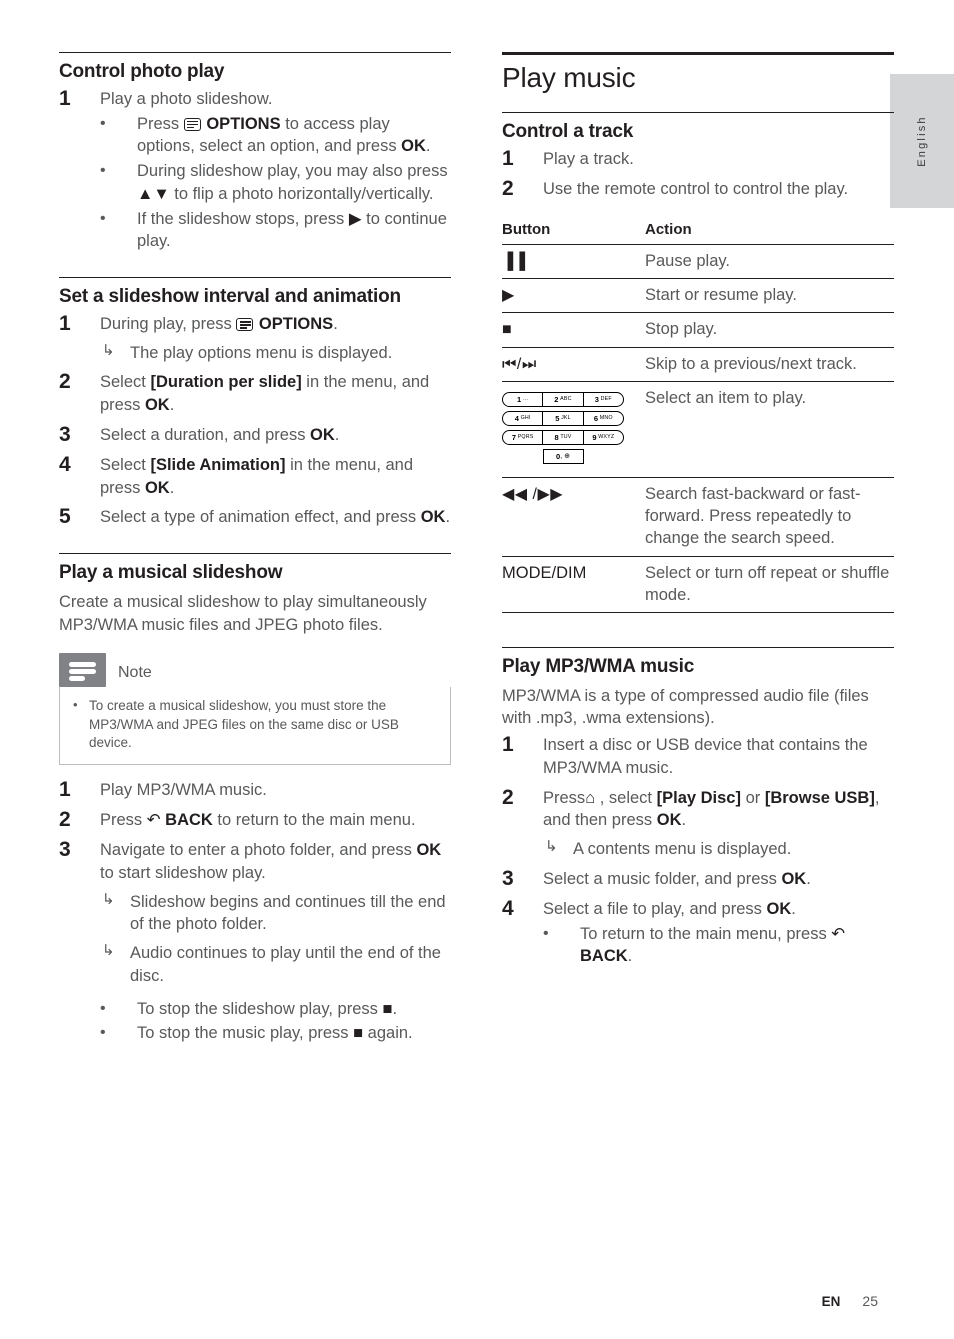 The height and width of the screenshot is (1339, 954). I want to click on keypad-row: 1… 2 ABC 3 DEF, so click(563, 400).